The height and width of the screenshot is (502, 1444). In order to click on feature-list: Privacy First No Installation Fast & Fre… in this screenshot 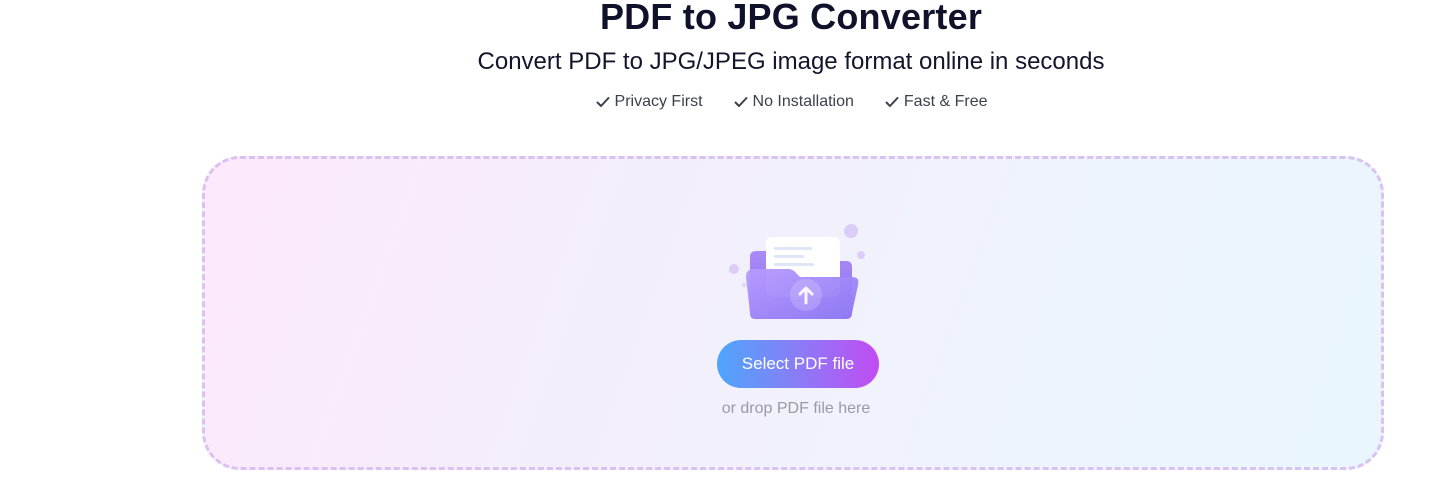, I will do `click(722, 102)`.